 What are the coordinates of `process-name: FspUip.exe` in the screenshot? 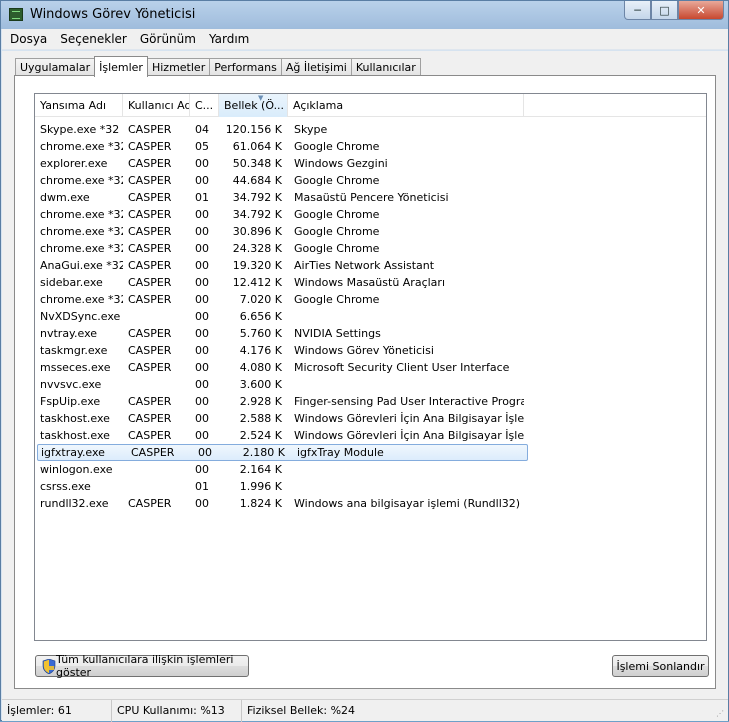 It's located at (70, 401).